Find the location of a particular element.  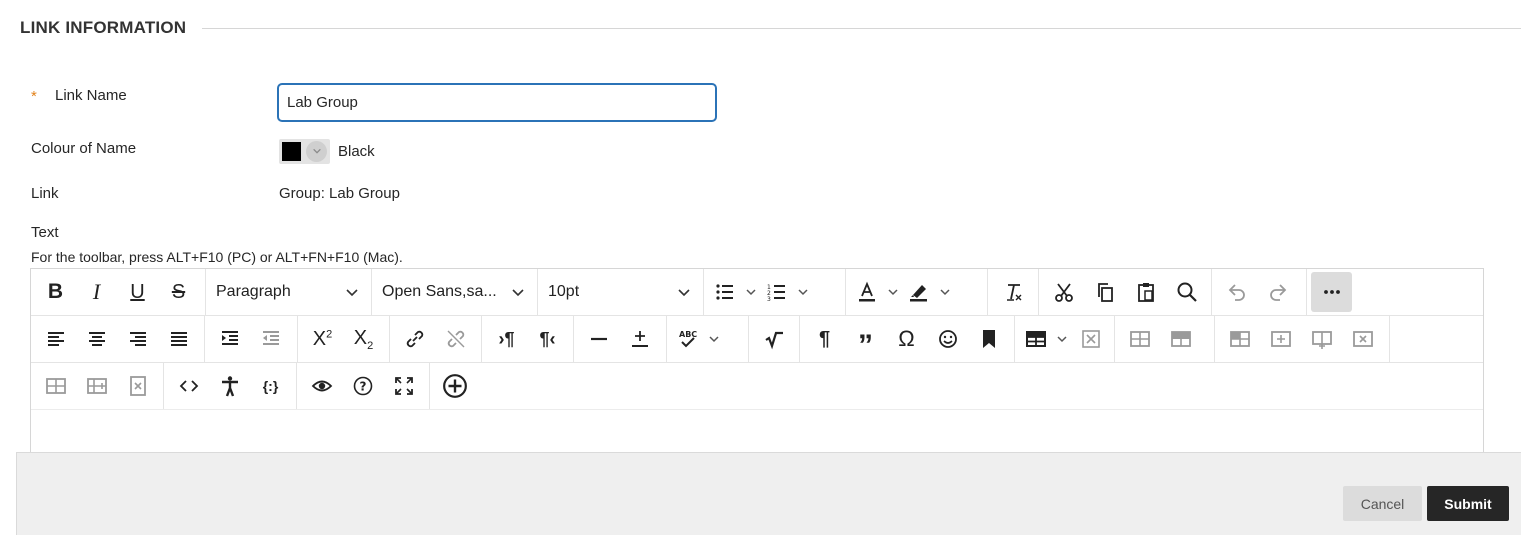

underline-button: U is located at coordinates (137, 292).